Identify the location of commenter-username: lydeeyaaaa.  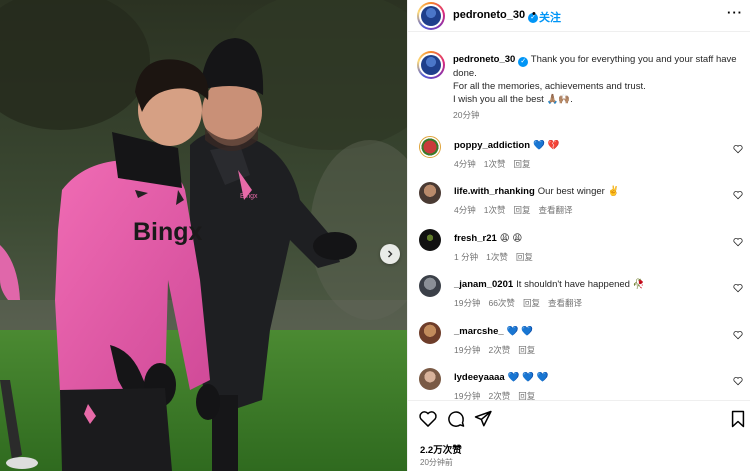
(479, 377).